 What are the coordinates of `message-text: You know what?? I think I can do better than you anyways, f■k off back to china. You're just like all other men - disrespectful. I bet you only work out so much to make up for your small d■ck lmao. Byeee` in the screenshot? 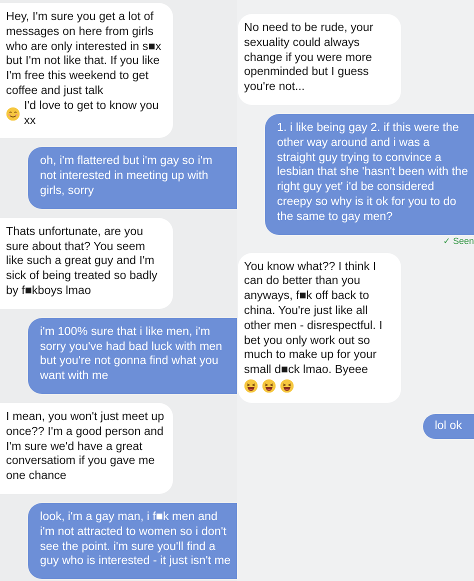 It's located at (314, 319).